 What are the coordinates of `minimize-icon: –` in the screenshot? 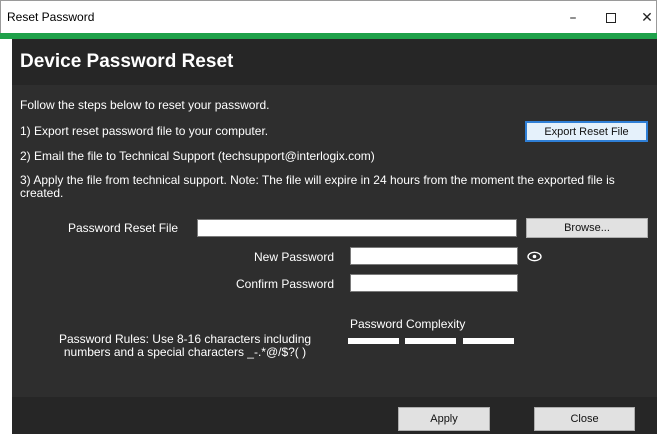 It's located at (573, 17).